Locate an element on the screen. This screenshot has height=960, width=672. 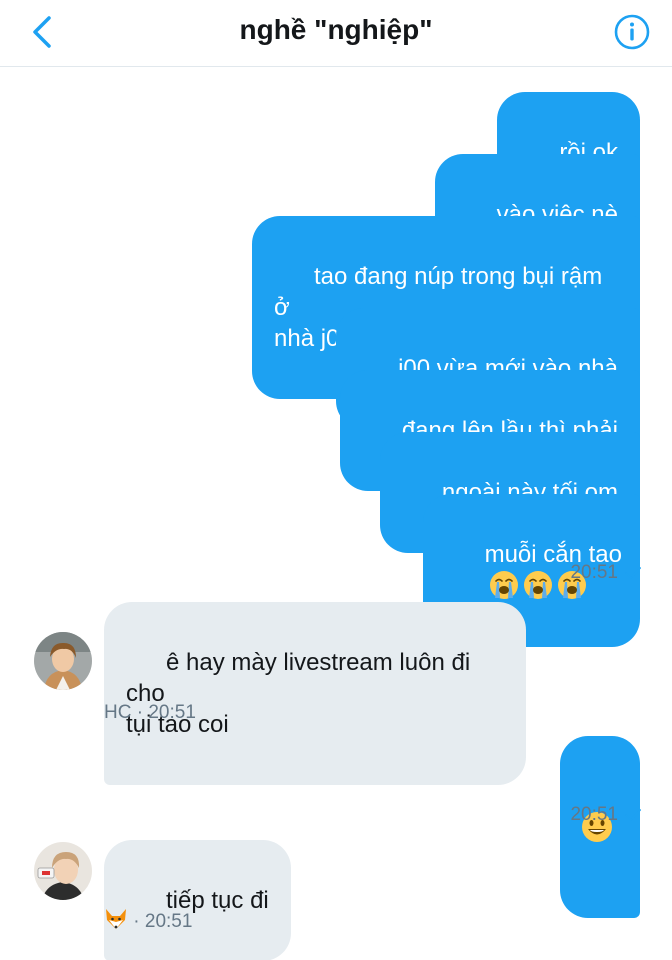
fox-face-emoji-icon is located at coordinates (116, 919).